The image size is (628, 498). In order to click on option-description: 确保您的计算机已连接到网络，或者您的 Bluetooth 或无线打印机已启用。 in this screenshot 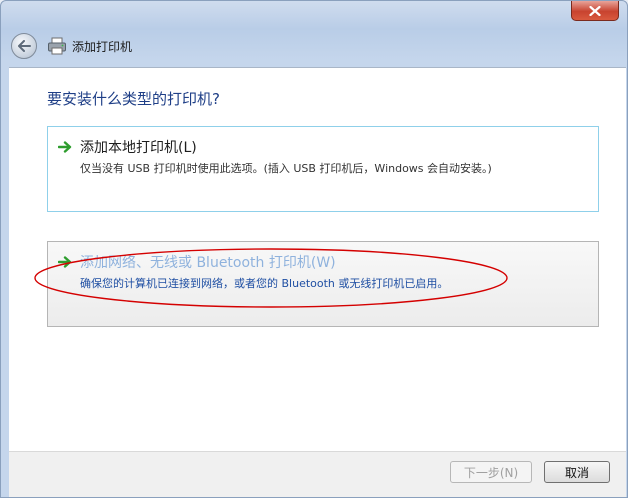, I will do `click(264, 283)`.